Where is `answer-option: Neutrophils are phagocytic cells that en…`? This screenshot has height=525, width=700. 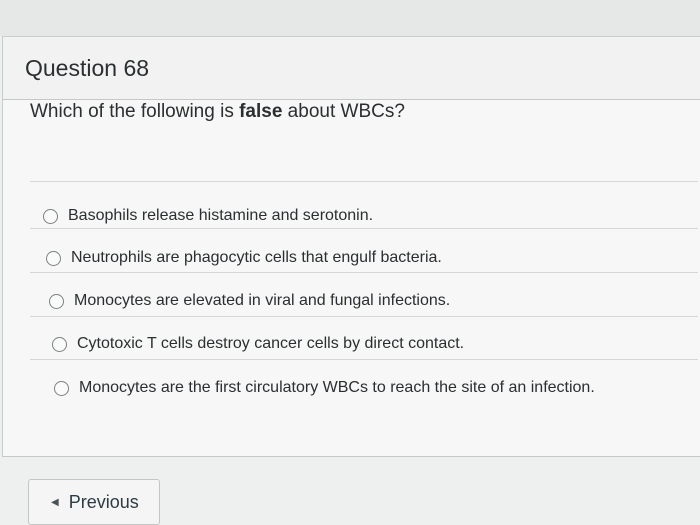
answer-option: Neutrophils are phagocytic cells that en… is located at coordinates (244, 258).